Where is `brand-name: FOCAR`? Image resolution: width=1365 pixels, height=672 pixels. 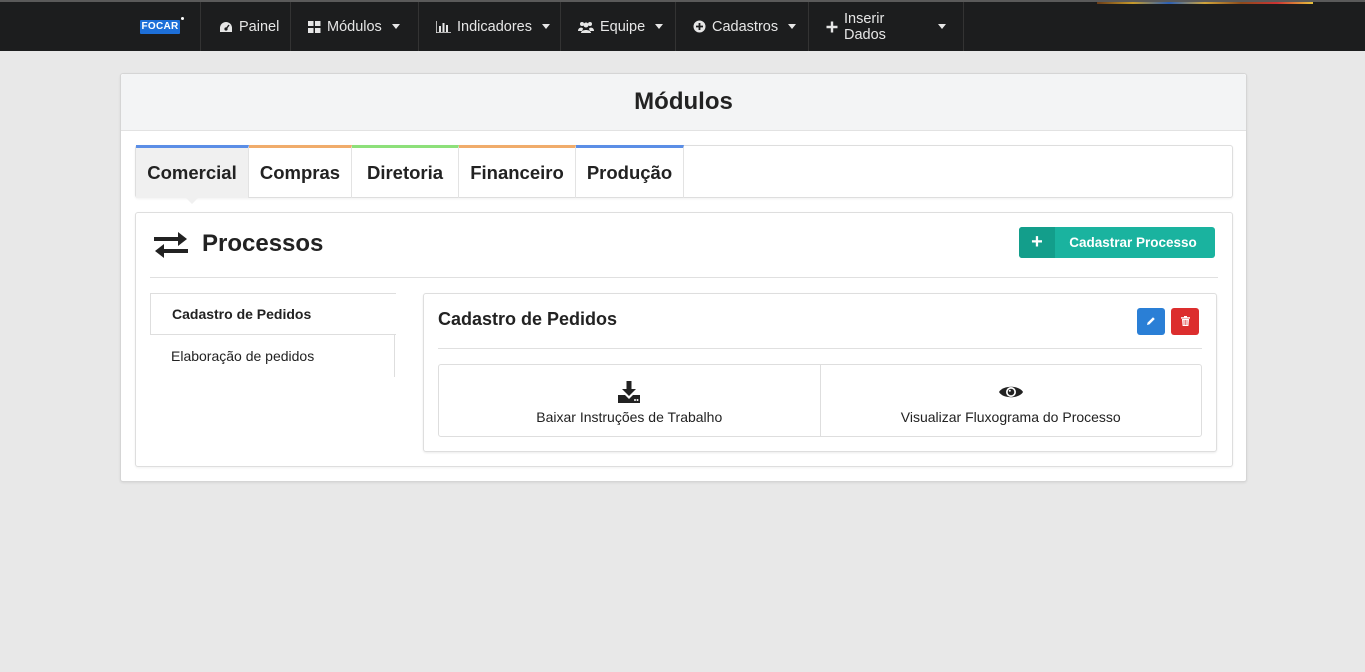 brand-name: FOCAR is located at coordinates (160, 26).